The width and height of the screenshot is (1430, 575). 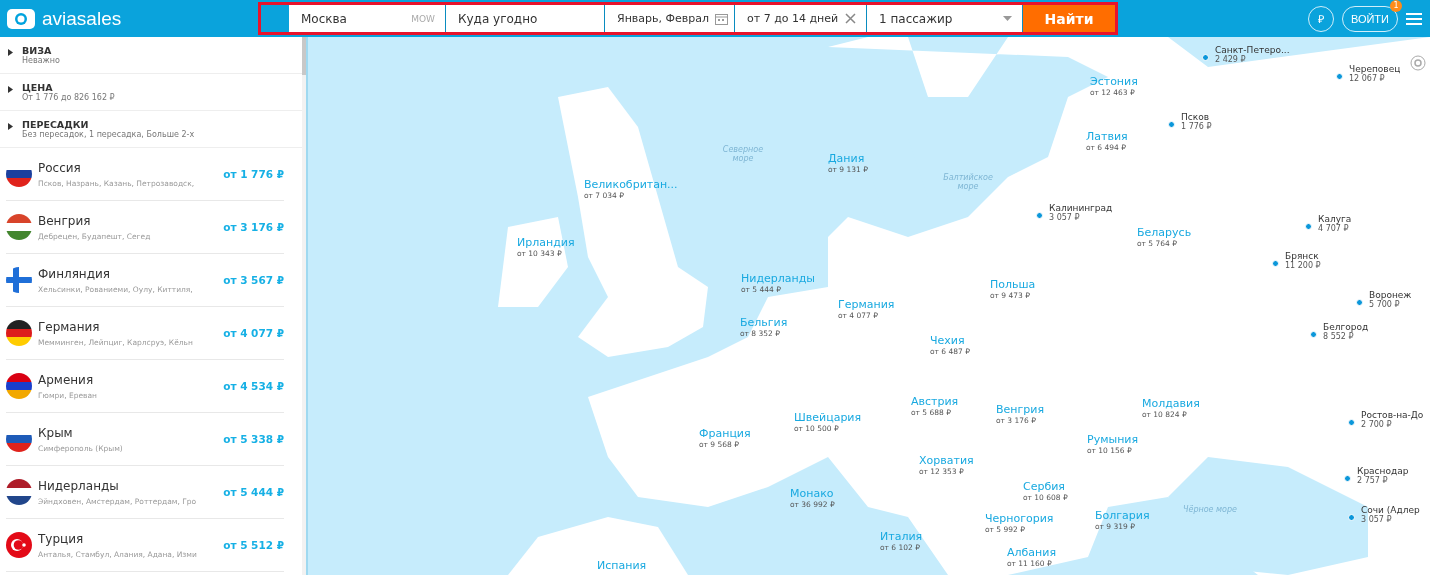 I want to click on city-label: Ростов-на-До, so click(x=1392, y=415).